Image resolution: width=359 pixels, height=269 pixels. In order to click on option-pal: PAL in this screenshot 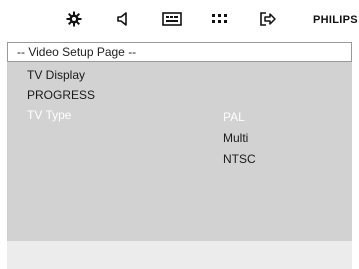, I will do `click(234, 117)`.